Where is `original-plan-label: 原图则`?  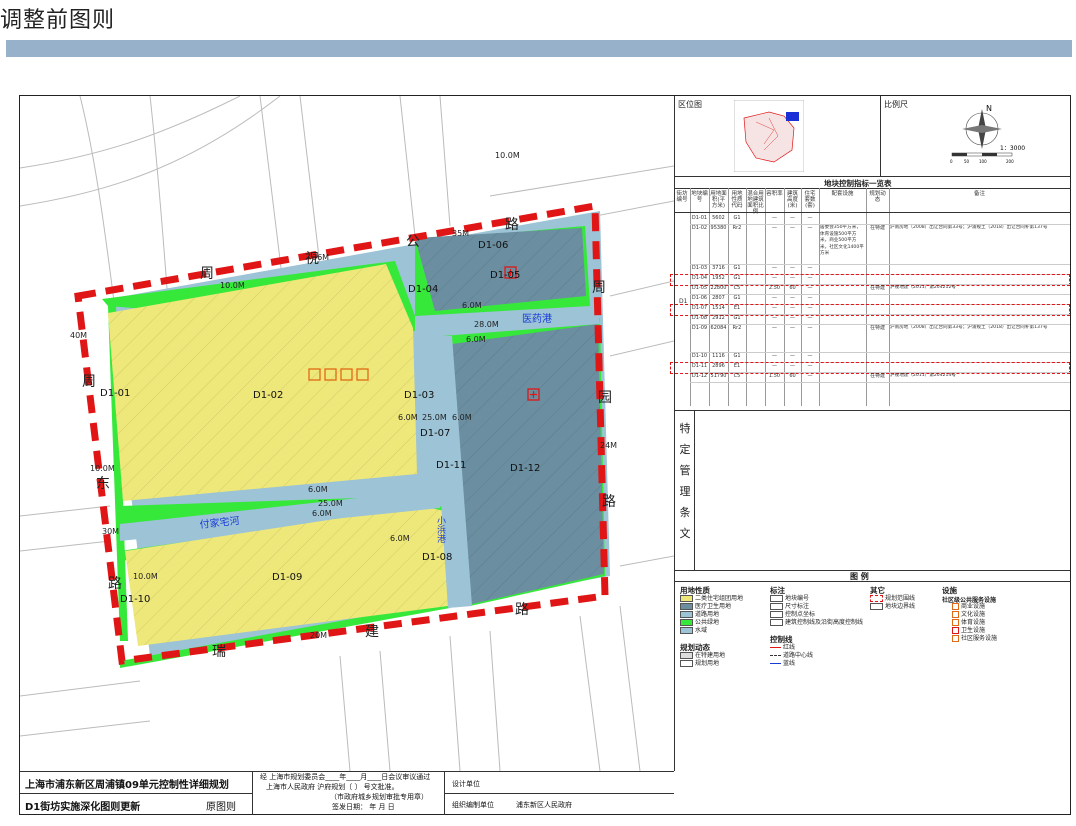
original-plan-label: 原图则 is located at coordinates (221, 807).